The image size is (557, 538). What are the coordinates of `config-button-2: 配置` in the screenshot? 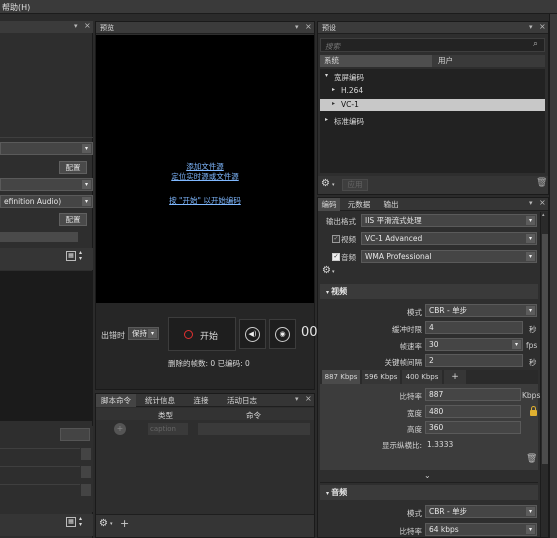 It's located at (73, 219).